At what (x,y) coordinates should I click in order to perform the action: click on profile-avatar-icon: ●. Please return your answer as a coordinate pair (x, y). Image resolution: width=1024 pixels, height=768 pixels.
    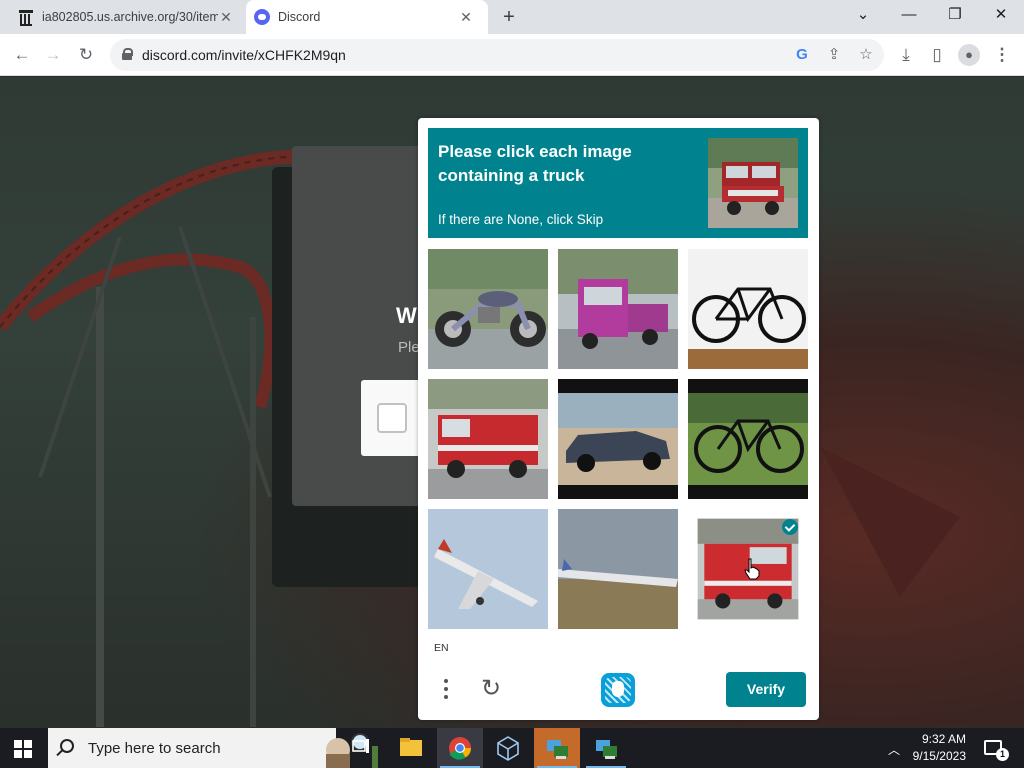
    Looking at the image, I should click on (969, 55).